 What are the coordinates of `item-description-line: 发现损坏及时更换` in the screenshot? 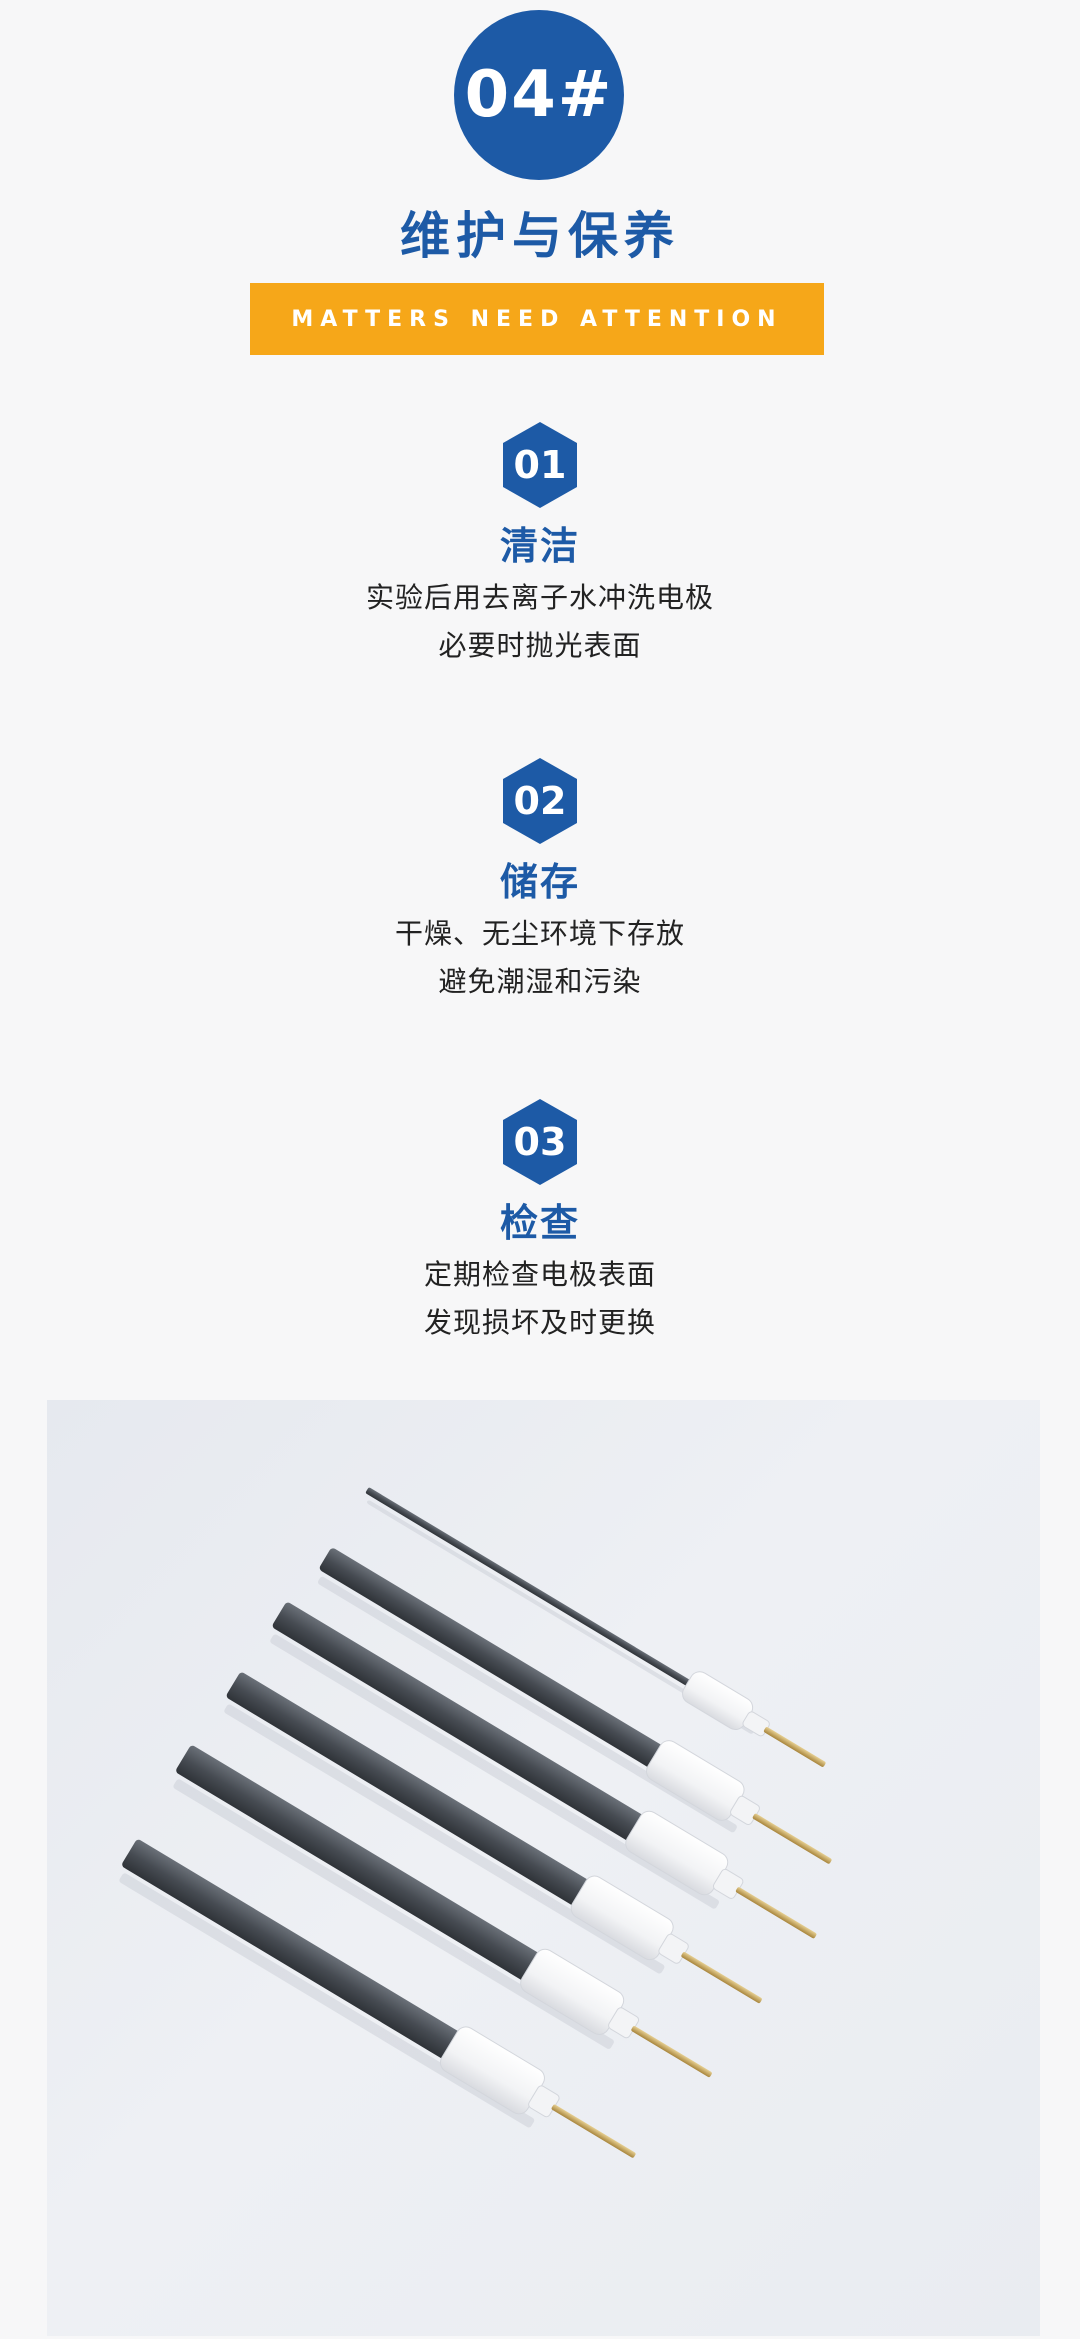 It's located at (539, 1322).